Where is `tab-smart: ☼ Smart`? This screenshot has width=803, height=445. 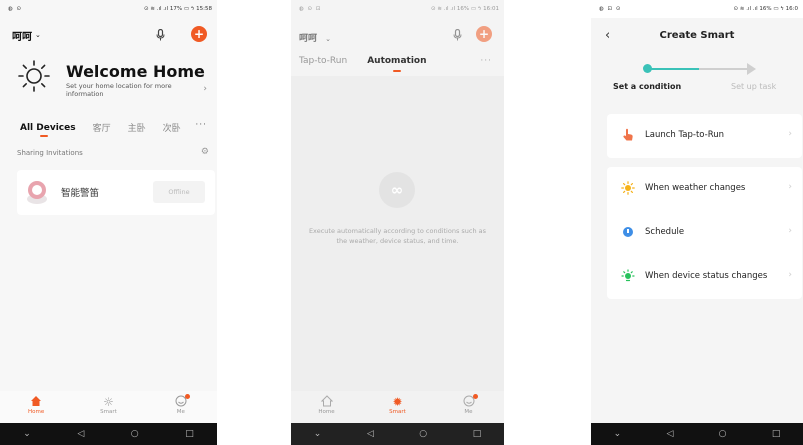
tab-smart: ☼ Smart is located at coordinates (108, 405).